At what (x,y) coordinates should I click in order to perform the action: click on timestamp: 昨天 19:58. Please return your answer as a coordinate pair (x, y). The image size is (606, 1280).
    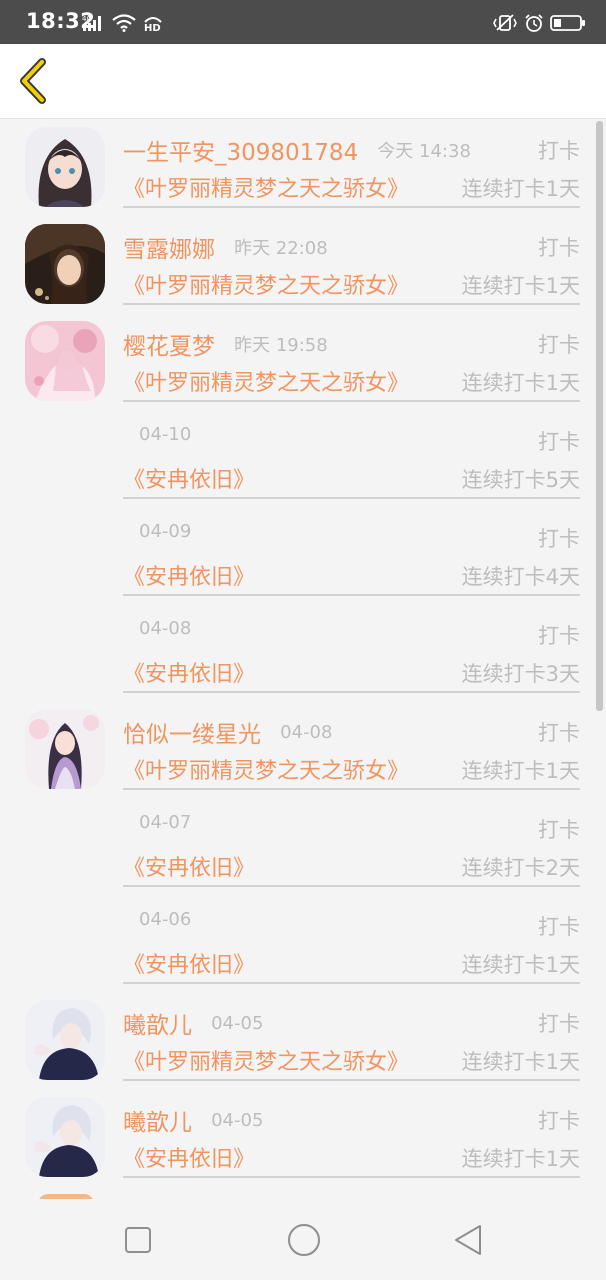
    Looking at the image, I should click on (281, 345).